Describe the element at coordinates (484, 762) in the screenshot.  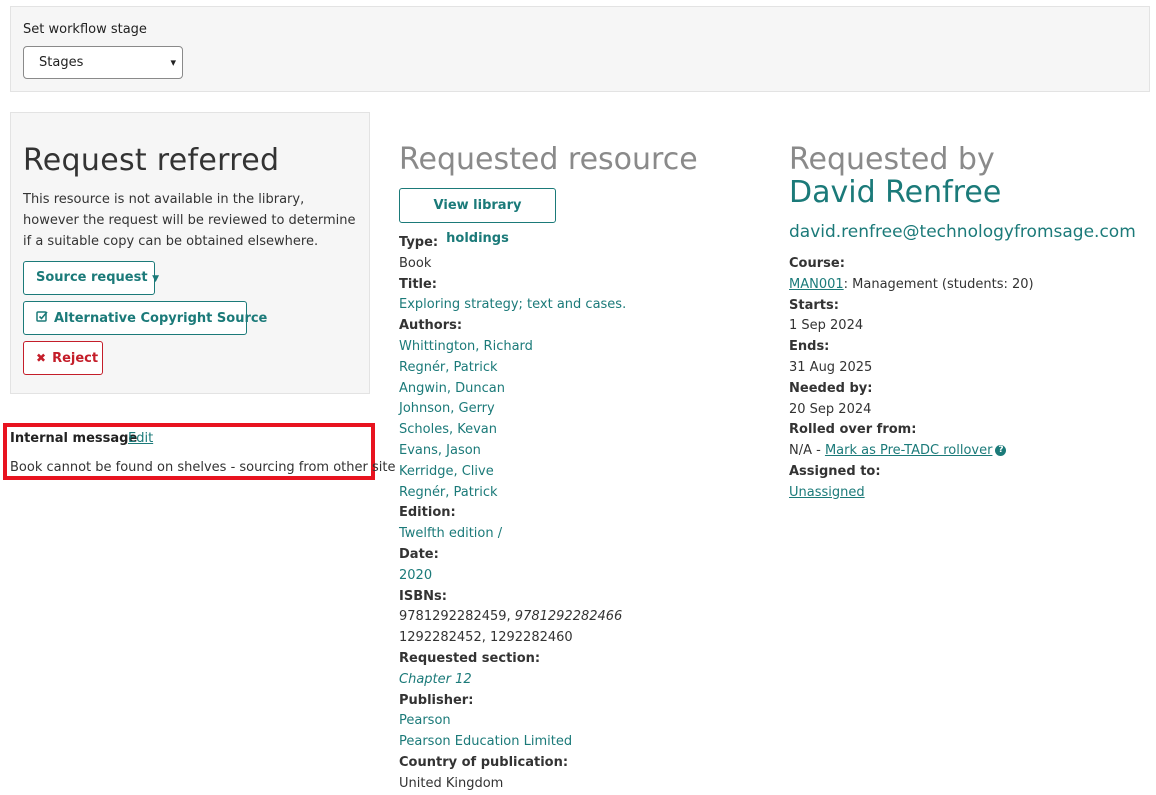
I see `country-label: Country of publication:` at that location.